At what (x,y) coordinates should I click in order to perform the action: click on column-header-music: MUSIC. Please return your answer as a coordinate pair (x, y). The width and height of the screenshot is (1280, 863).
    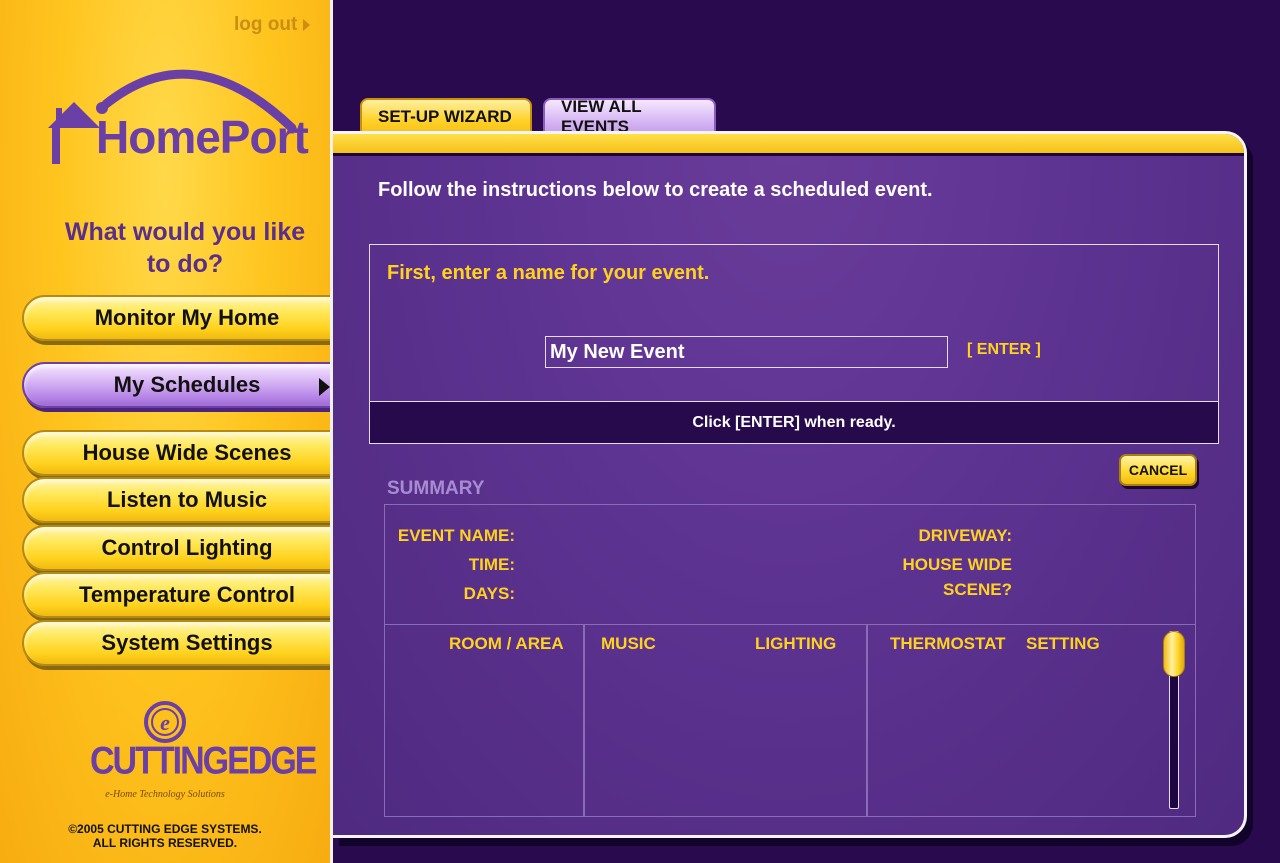
    Looking at the image, I should click on (628, 643).